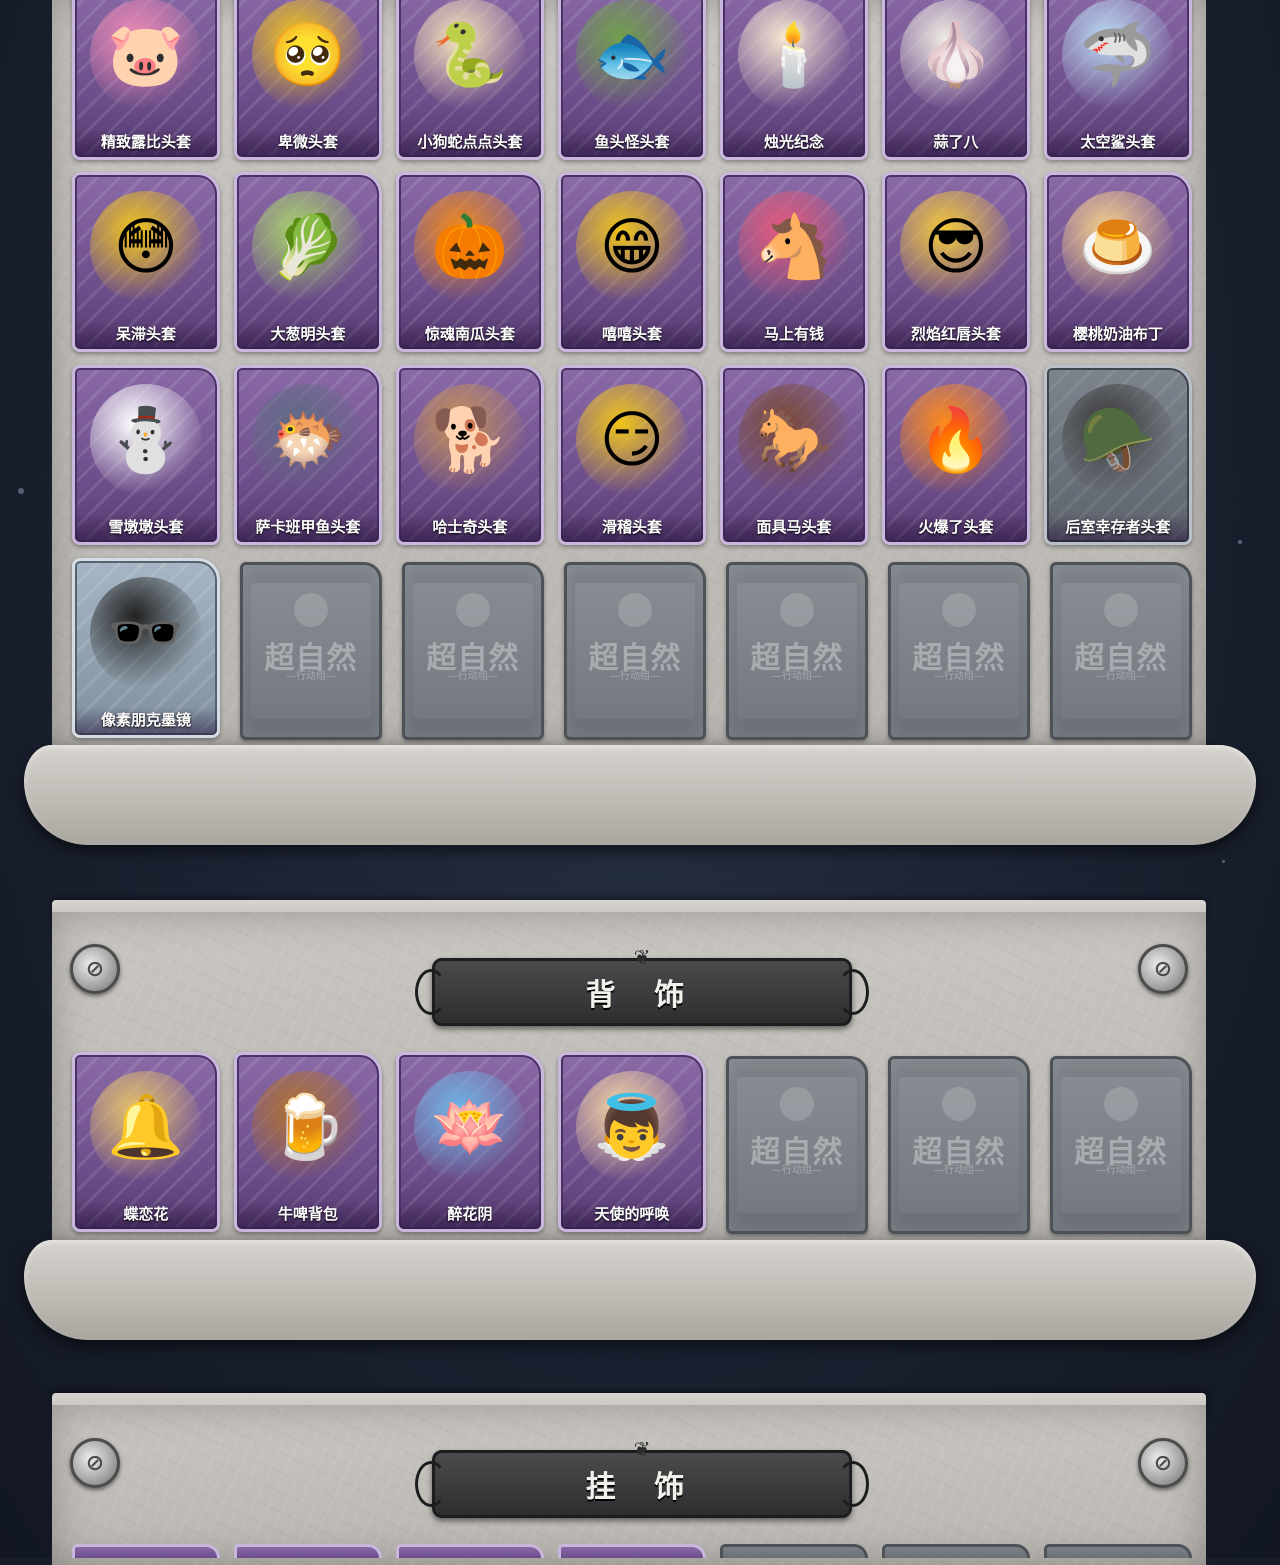 This screenshot has height=1565, width=1280. Describe the element at coordinates (632, 440) in the screenshot. I see `smirk-face-mask-icon: 😏` at that location.